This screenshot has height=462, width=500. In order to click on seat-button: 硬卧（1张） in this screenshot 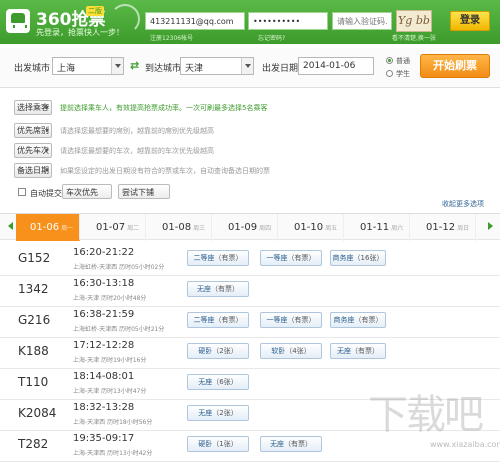, I will do `click(218, 444)`.